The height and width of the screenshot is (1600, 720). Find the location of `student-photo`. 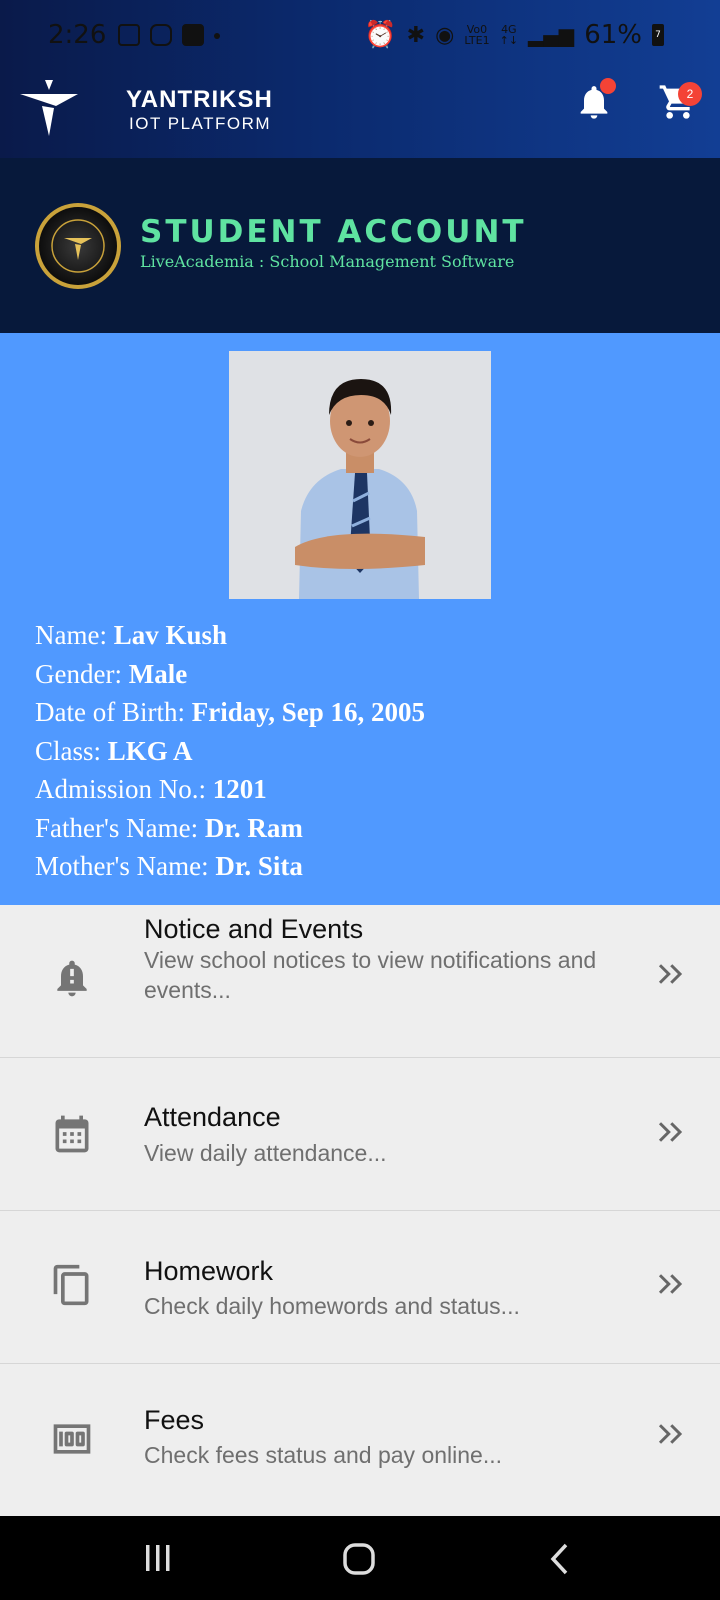

student-photo is located at coordinates (360, 475).